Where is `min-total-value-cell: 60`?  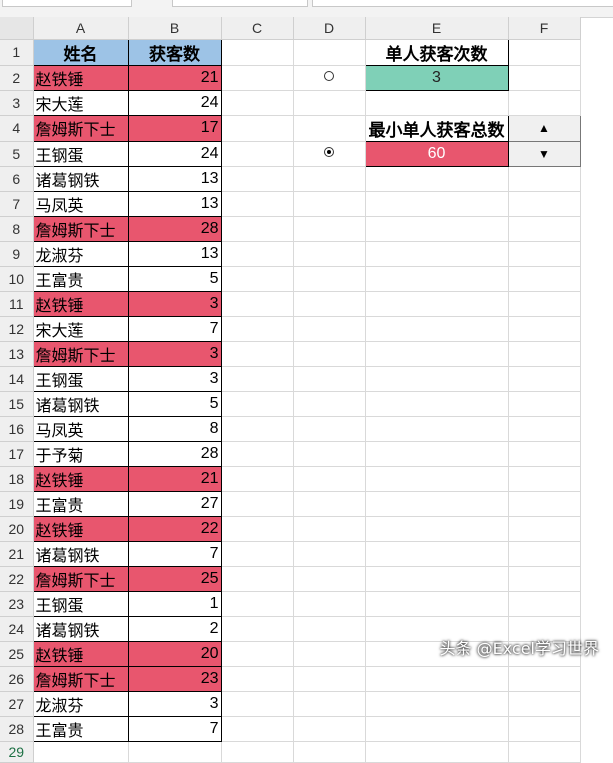
min-total-value-cell: 60 is located at coordinates (436, 153).